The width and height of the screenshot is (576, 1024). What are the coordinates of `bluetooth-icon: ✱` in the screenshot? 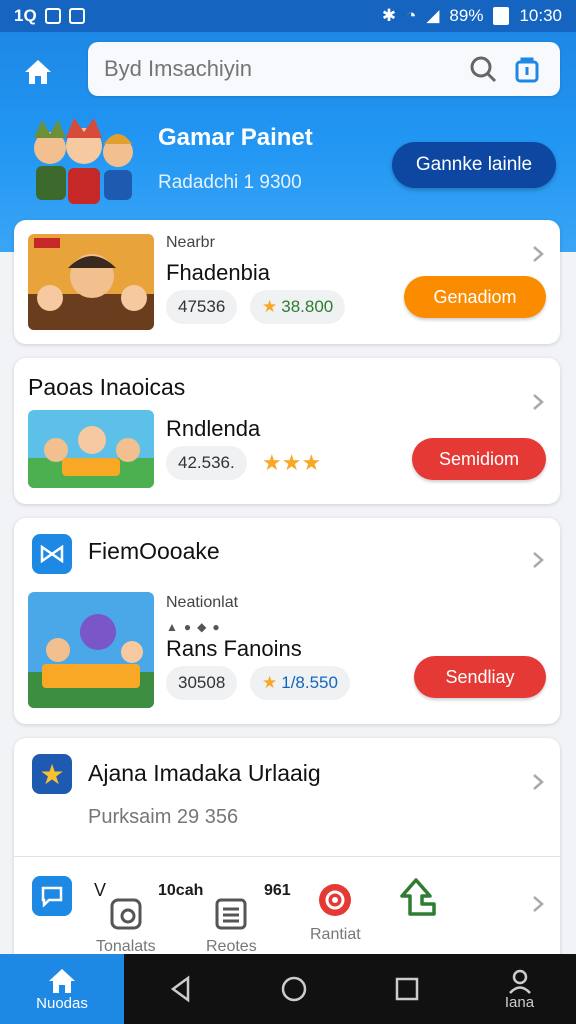 It's located at (389, 15).